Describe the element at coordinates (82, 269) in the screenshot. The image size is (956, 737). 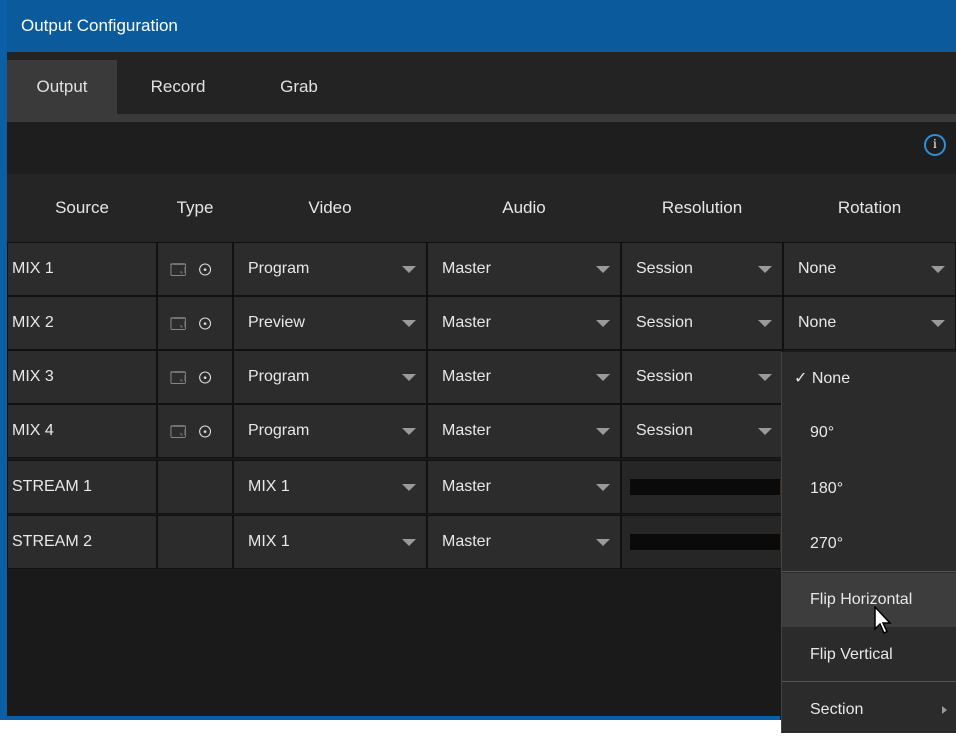
I see `source-cell: MIX 1` at that location.